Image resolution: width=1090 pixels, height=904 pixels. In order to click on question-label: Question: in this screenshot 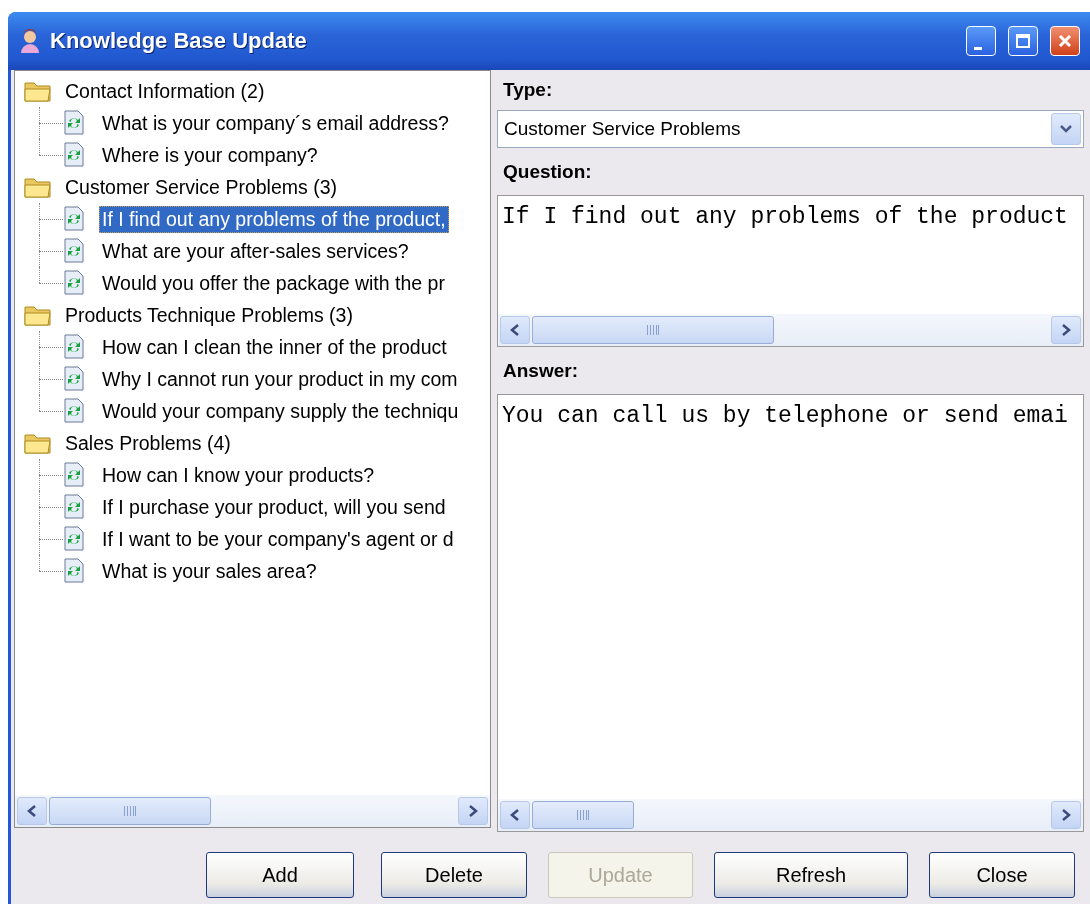, I will do `click(547, 171)`.